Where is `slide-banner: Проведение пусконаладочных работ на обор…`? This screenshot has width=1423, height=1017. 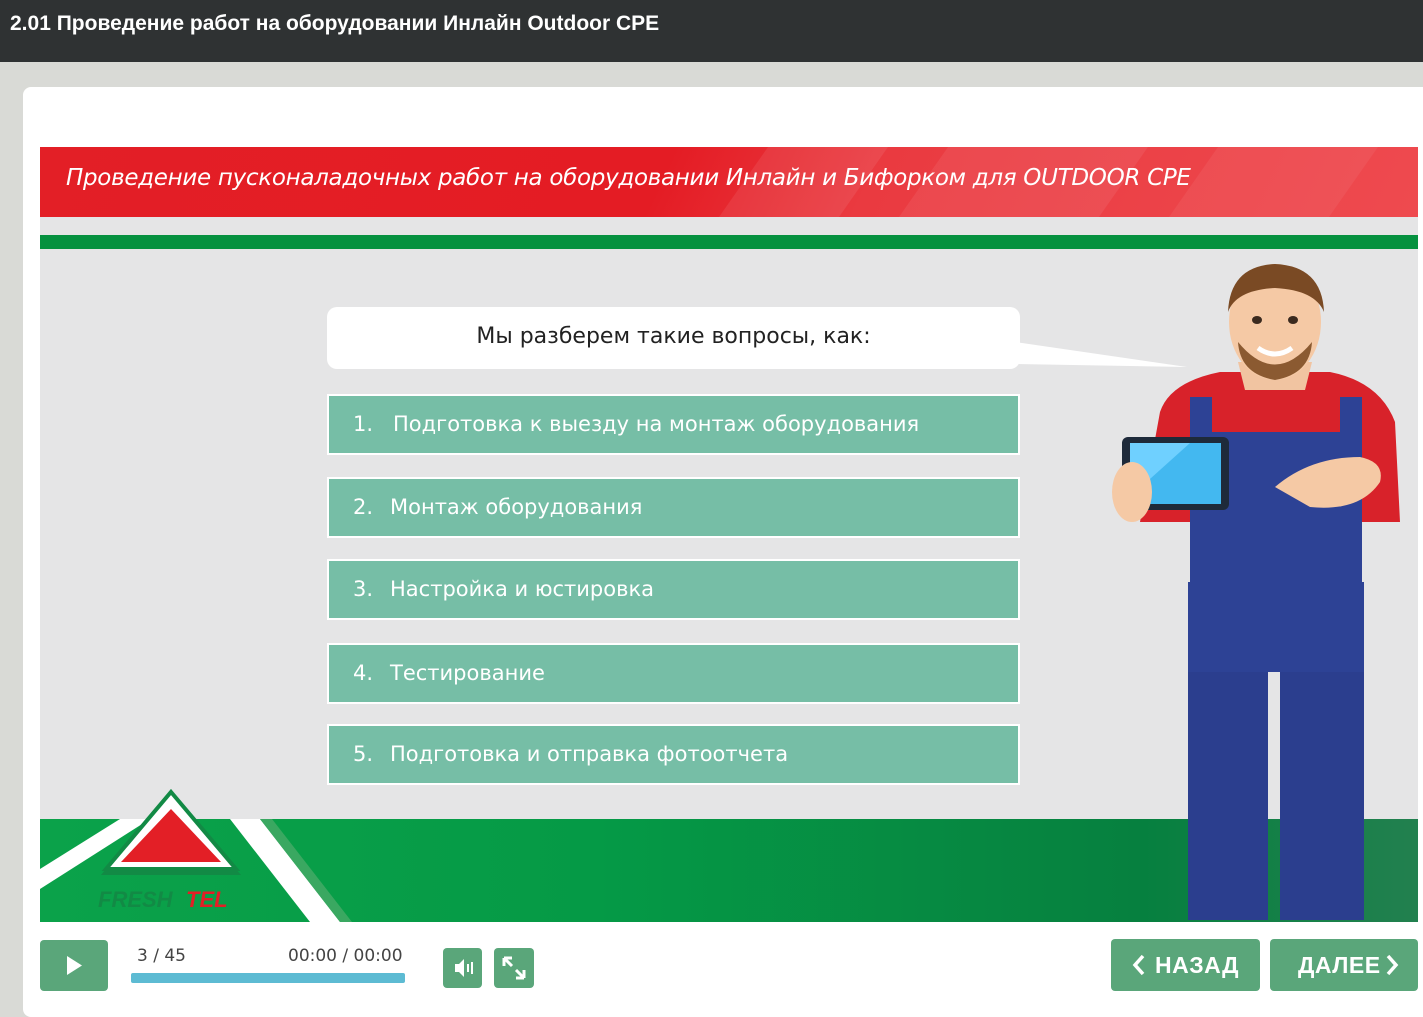 slide-banner: Проведение пусконаладочных работ на обор… is located at coordinates (729, 182).